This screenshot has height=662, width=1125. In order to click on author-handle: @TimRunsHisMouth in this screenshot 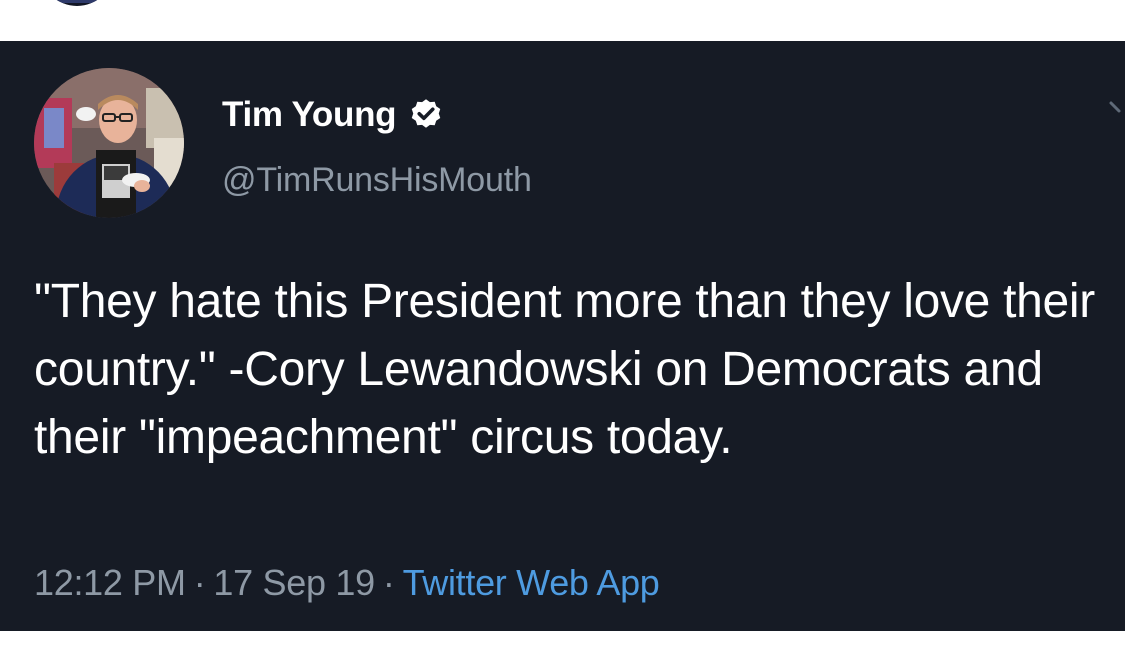, I will do `click(377, 180)`.